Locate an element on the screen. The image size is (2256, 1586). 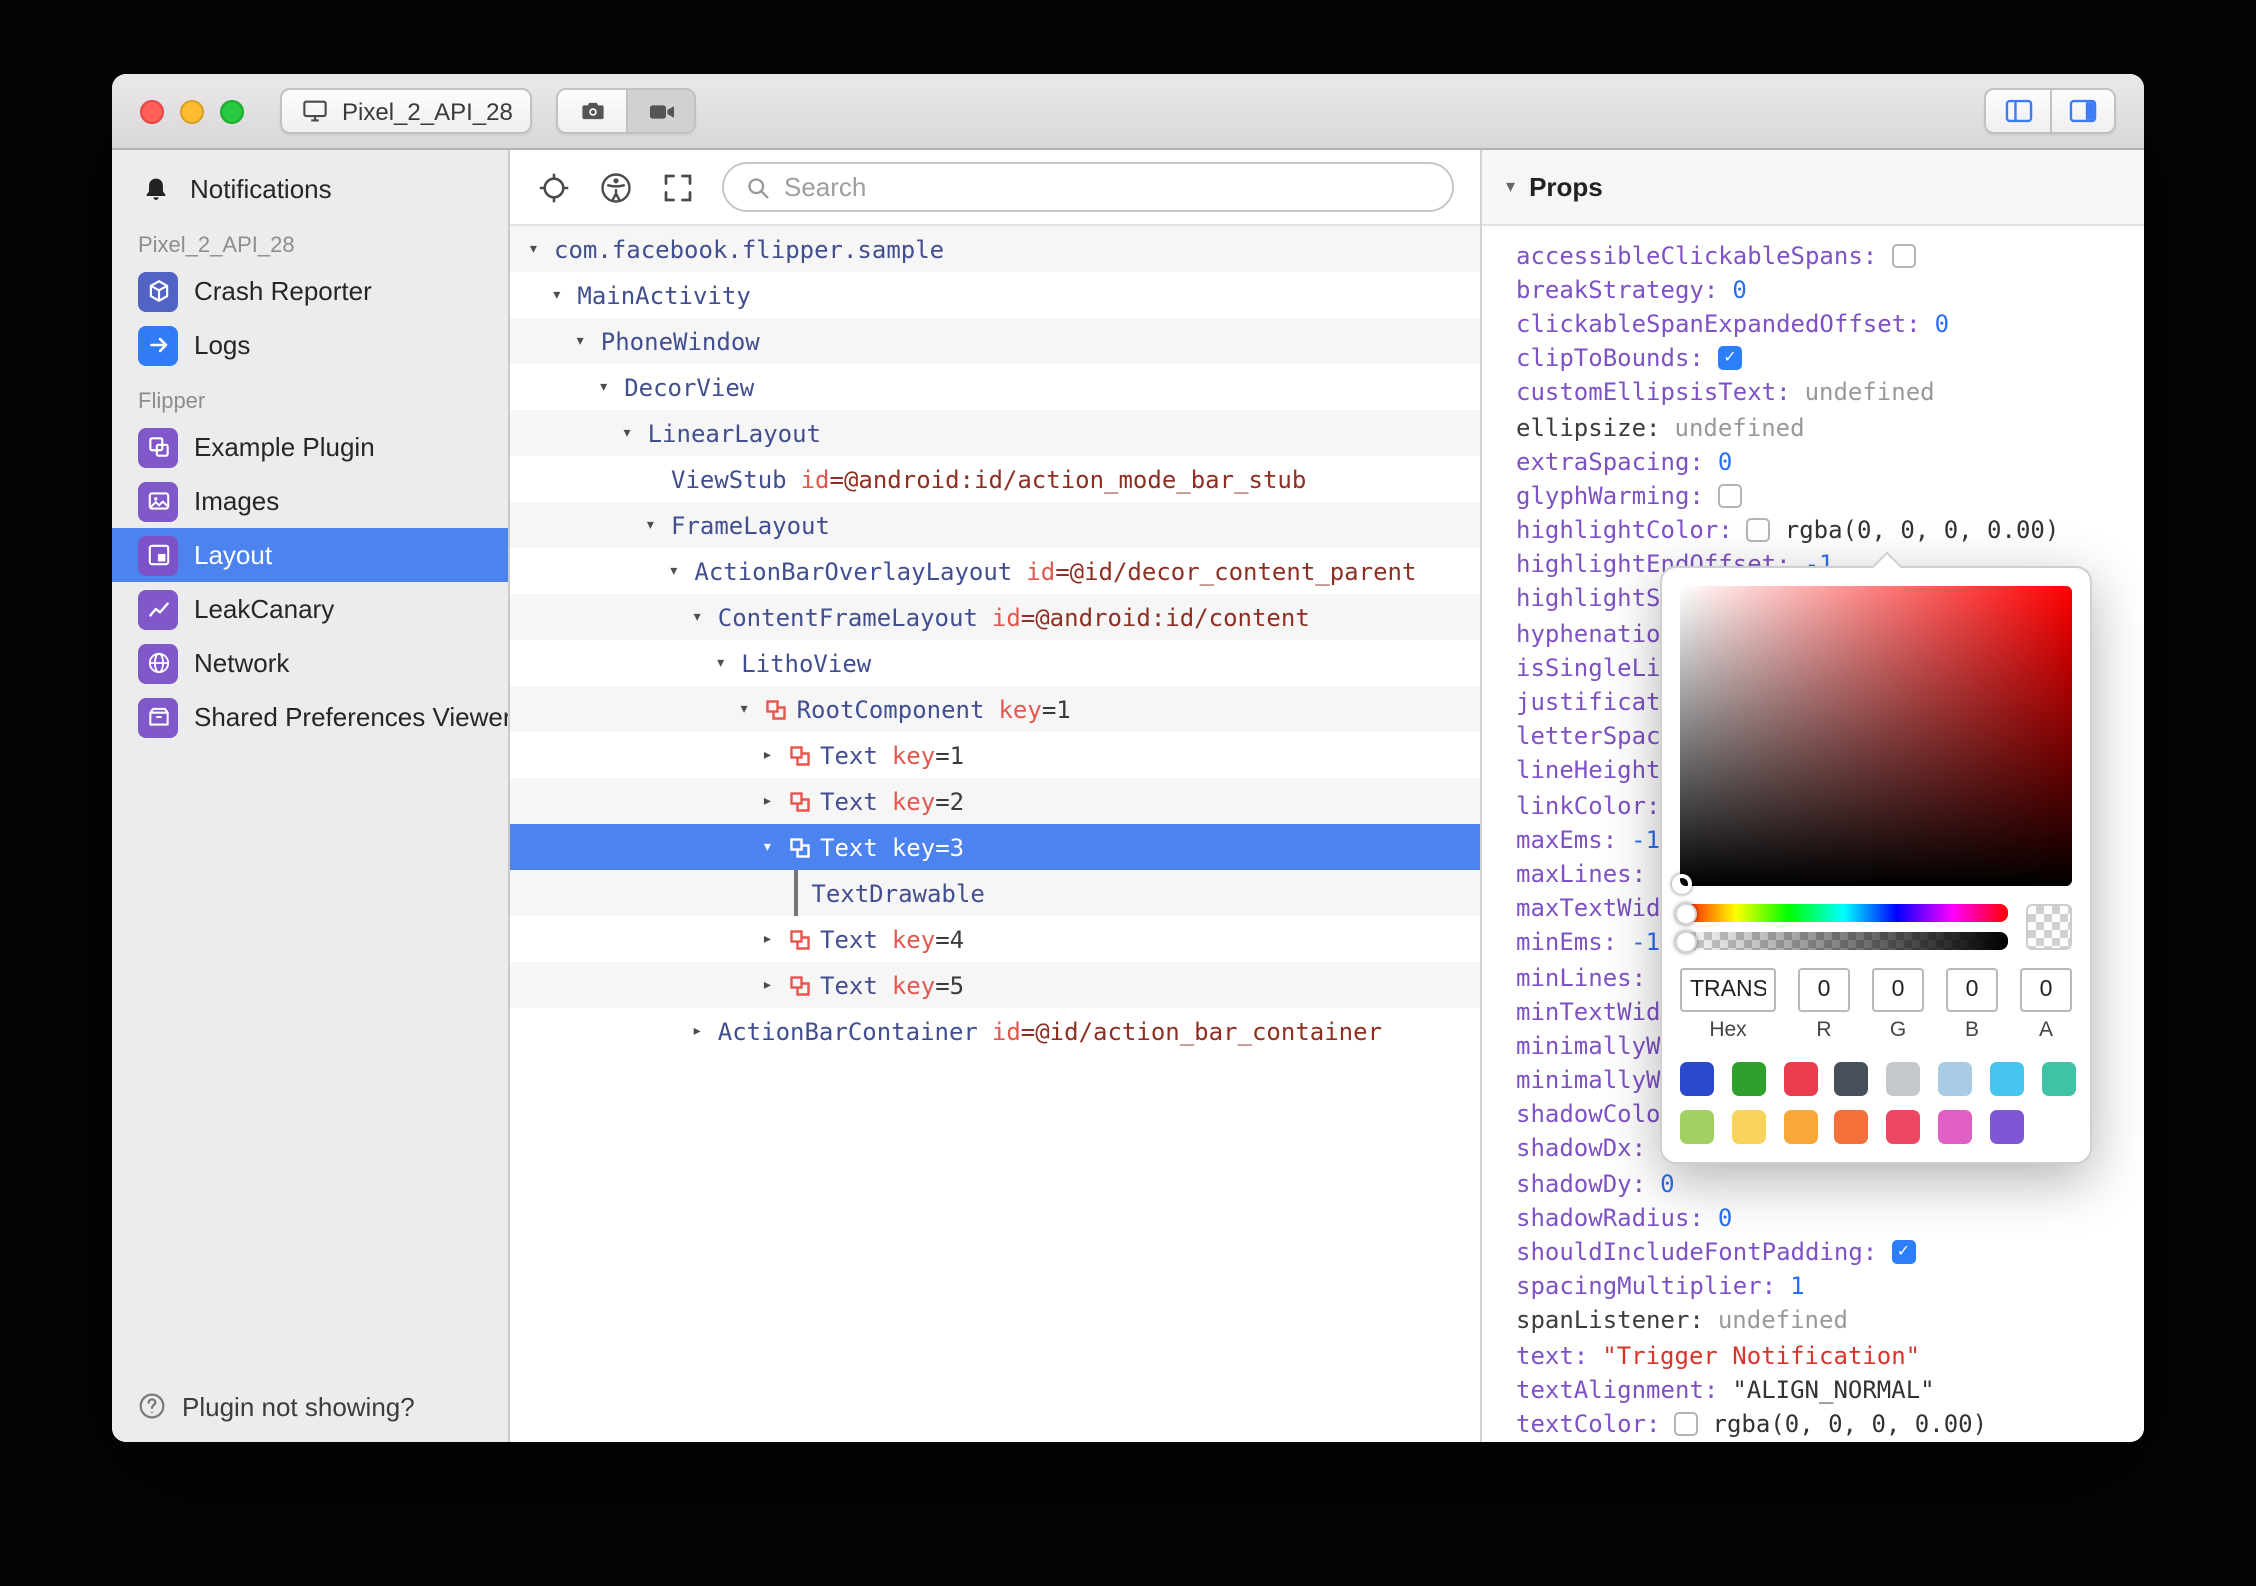
prop-key: maxEms: is located at coordinates (1567, 839).